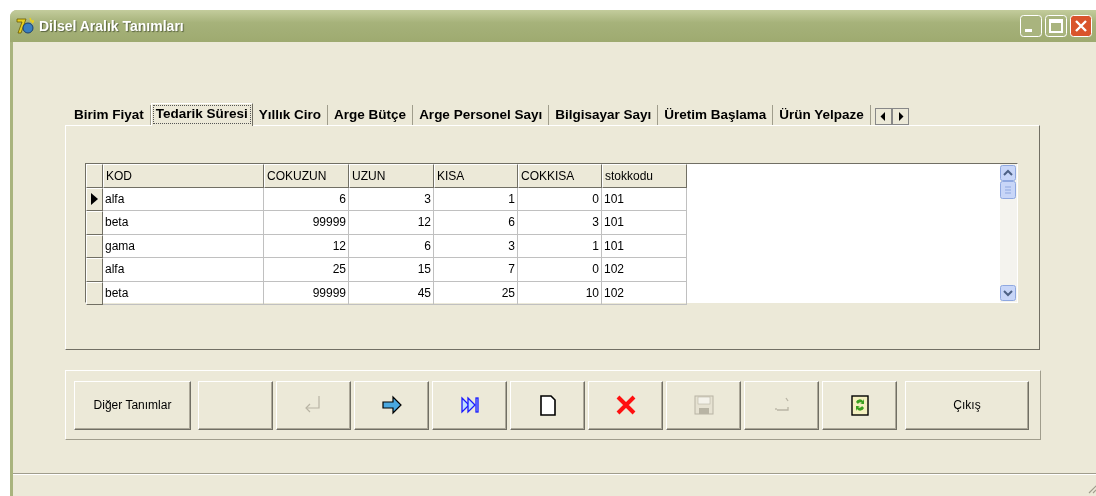  Describe the element at coordinates (1008, 233) in the screenshot. I see `vertical-scrollbar` at that location.